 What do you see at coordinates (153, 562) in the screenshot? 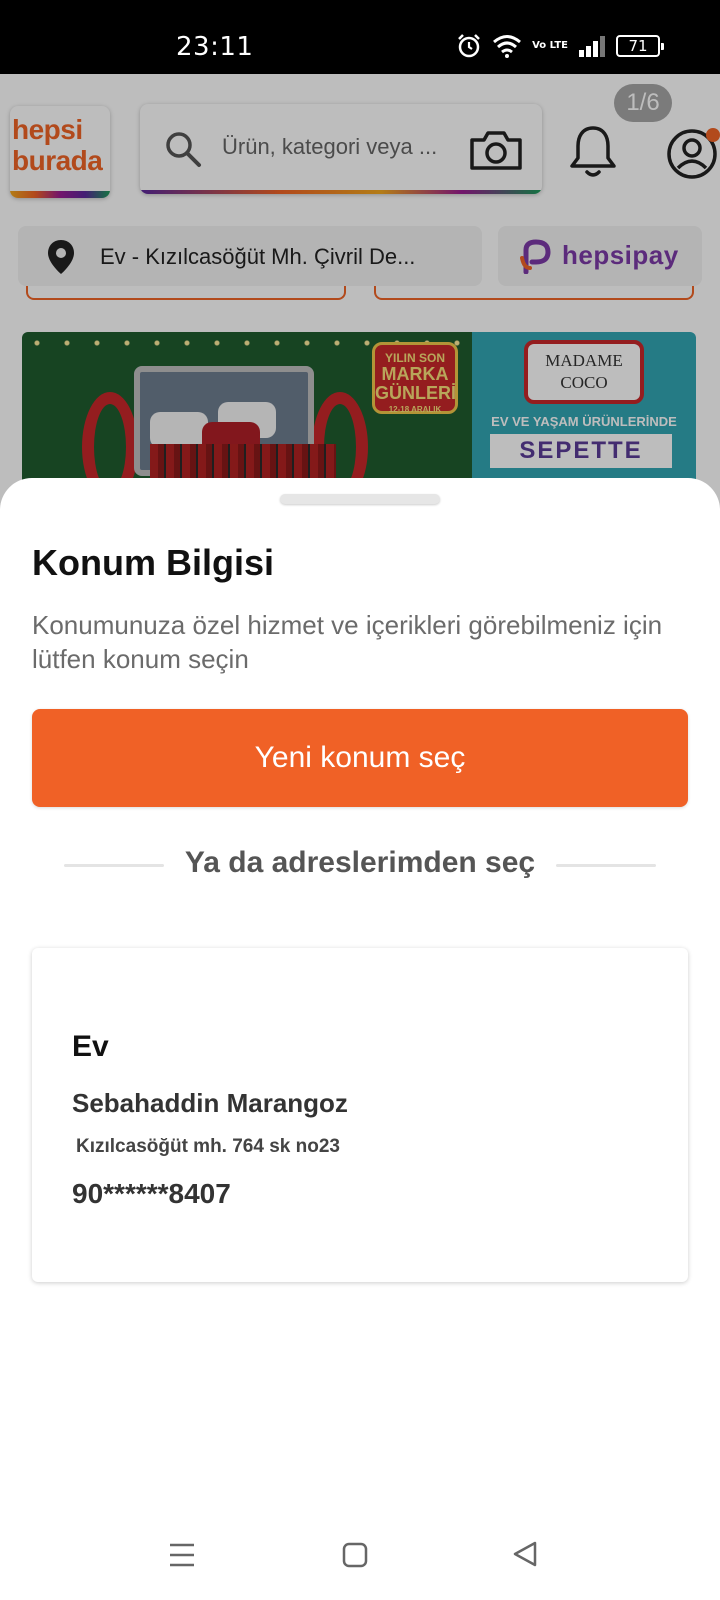
I see `sheet-title: Konum Bilgisi` at bounding box center [153, 562].